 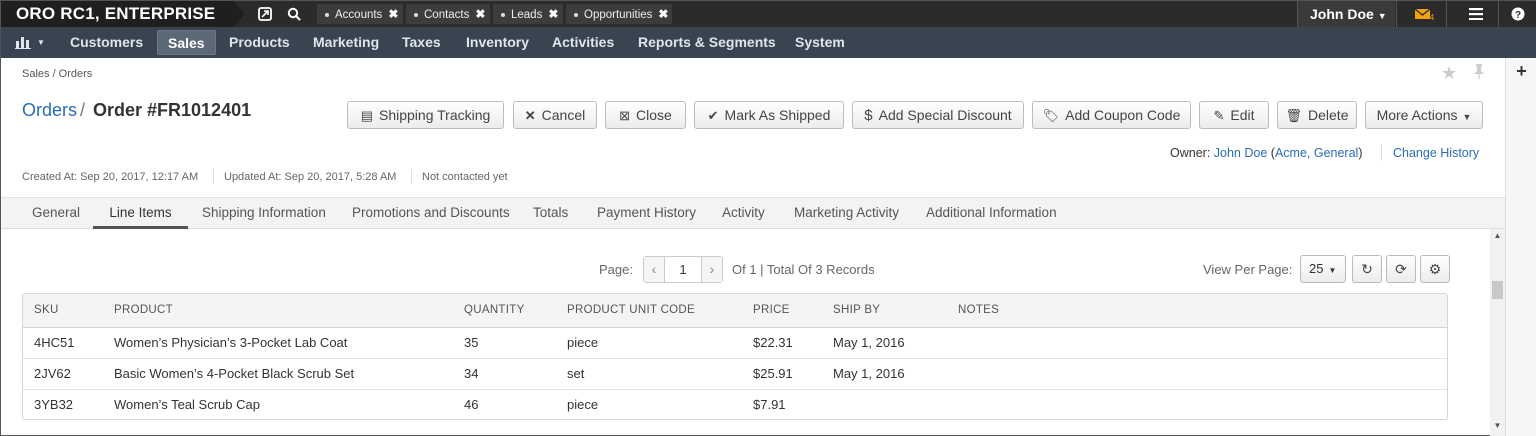 What do you see at coordinates (683, 269) in the screenshot?
I see `page-number-input: 1` at bounding box center [683, 269].